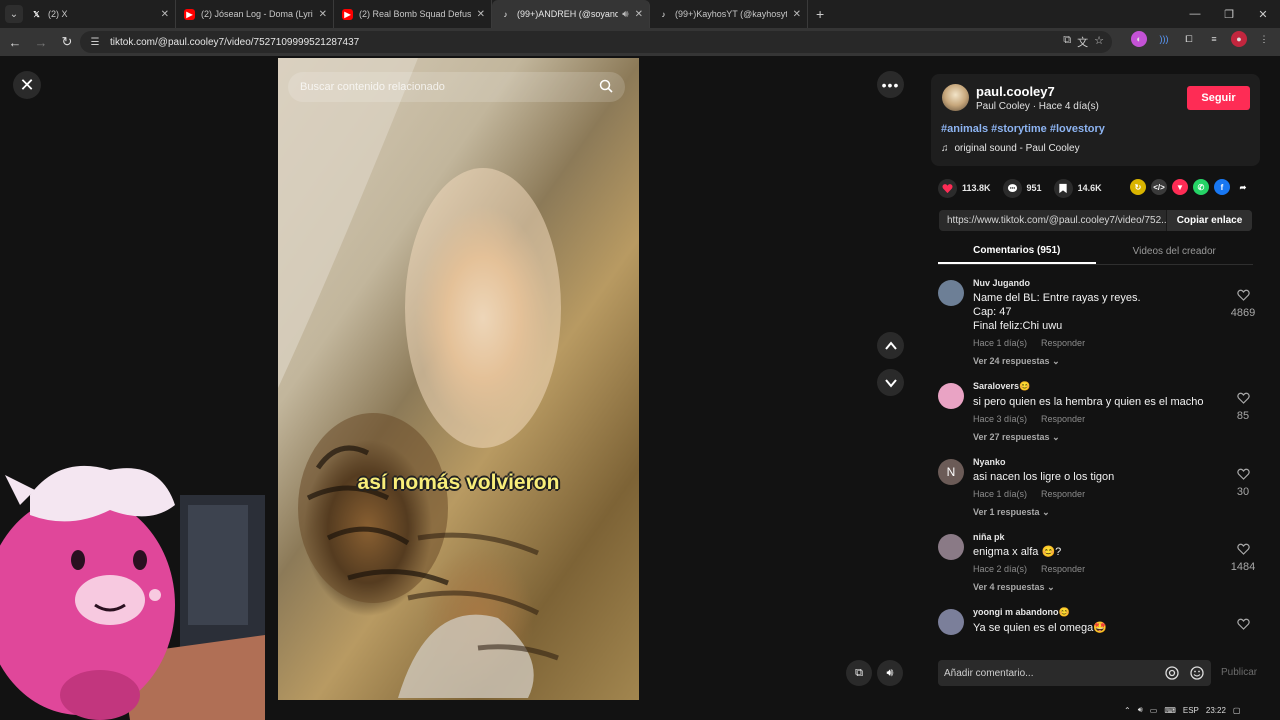 This screenshot has height=720, width=1280. I want to click on browser-menu-icon: ⋮, so click(1264, 39).